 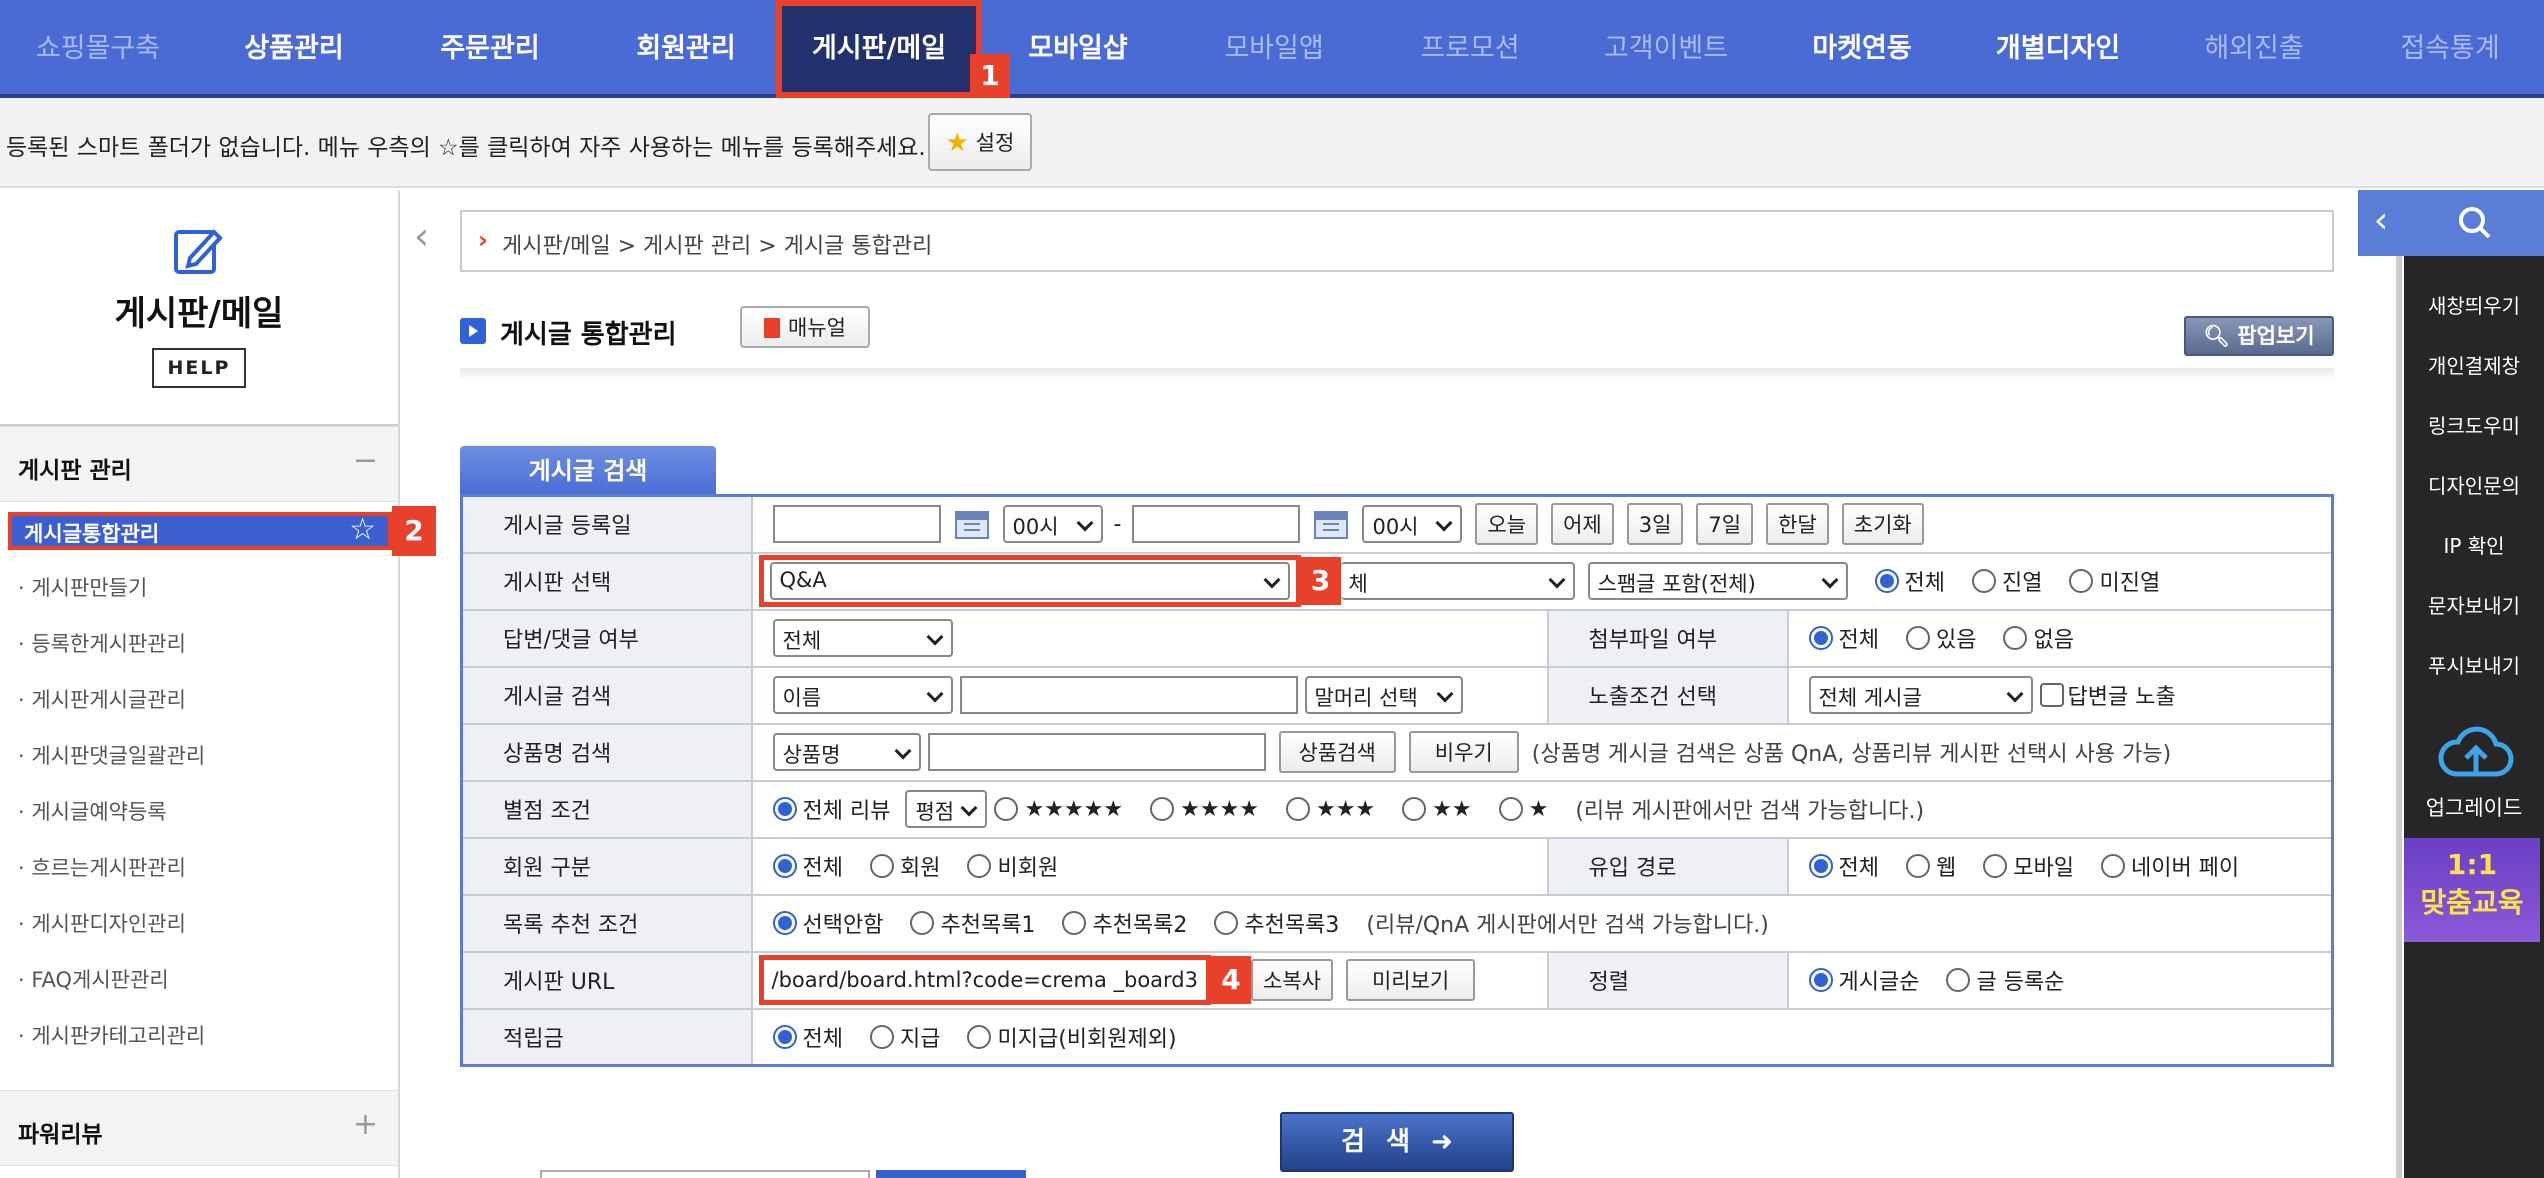 What do you see at coordinates (2015, 638) in the screenshot?
I see `attach-no-radio` at bounding box center [2015, 638].